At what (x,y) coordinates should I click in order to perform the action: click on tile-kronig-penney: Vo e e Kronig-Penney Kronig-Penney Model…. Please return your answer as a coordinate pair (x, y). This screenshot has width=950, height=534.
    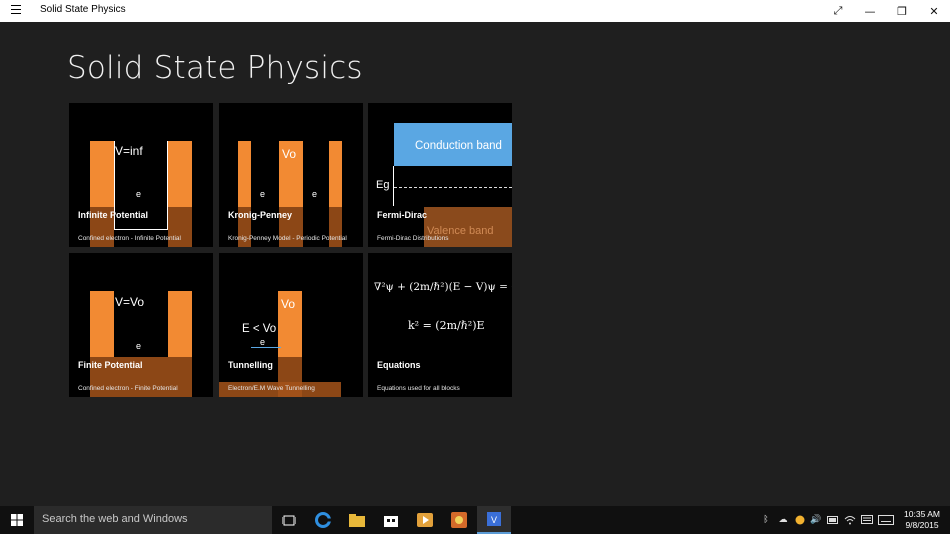
    Looking at the image, I should click on (291, 175).